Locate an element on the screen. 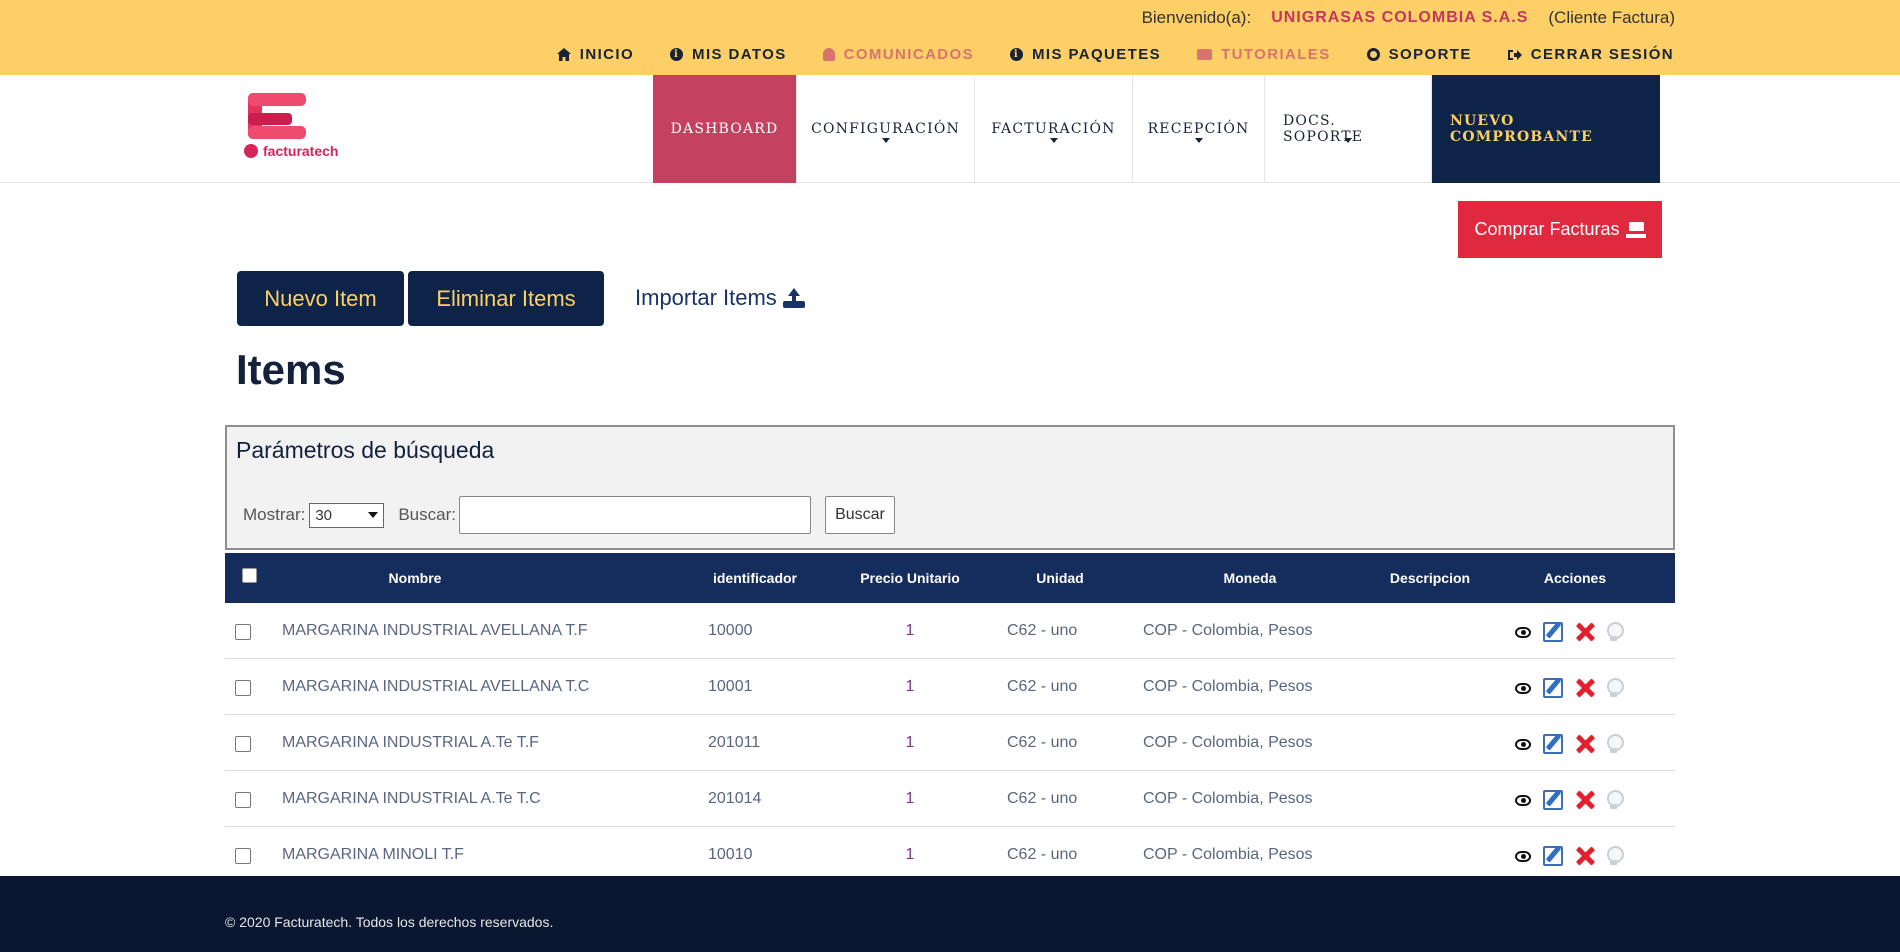 This screenshot has height=952, width=1900. nav-facturacion: FACTURACIÓN is located at coordinates (1053, 129).